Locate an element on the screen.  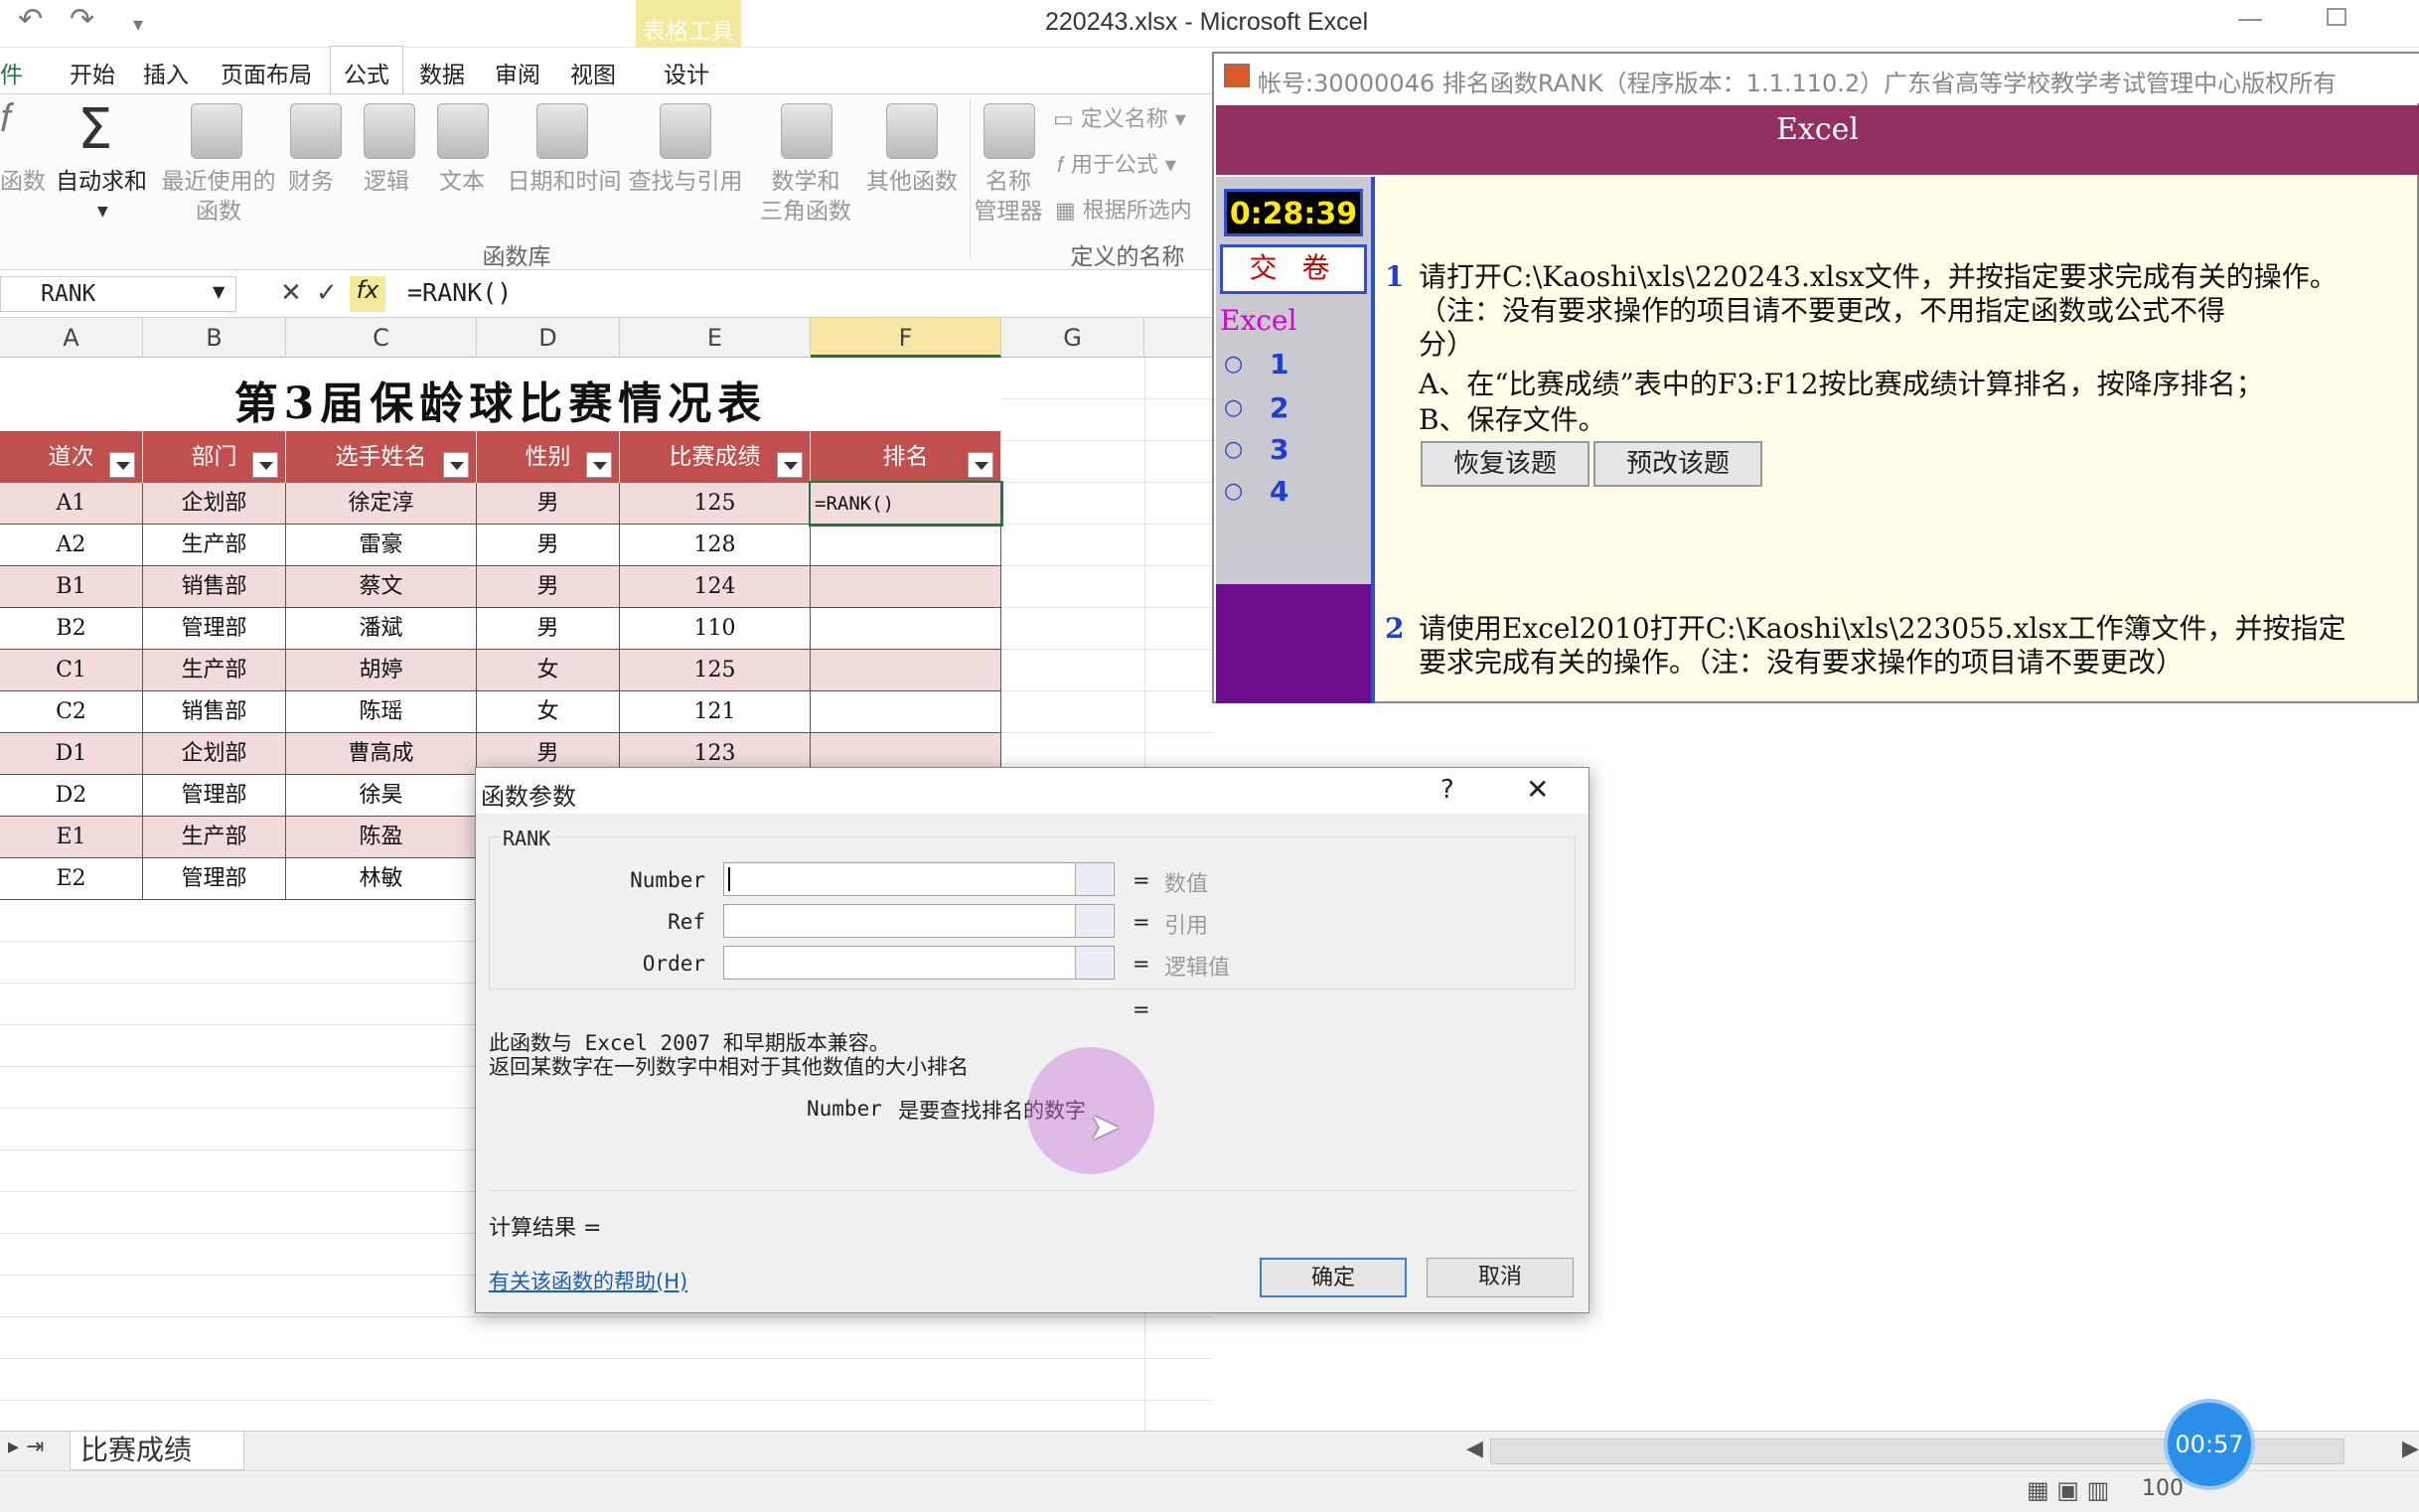
sheet-nav-icon: ▸ ⇥ is located at coordinates (26, 1447).